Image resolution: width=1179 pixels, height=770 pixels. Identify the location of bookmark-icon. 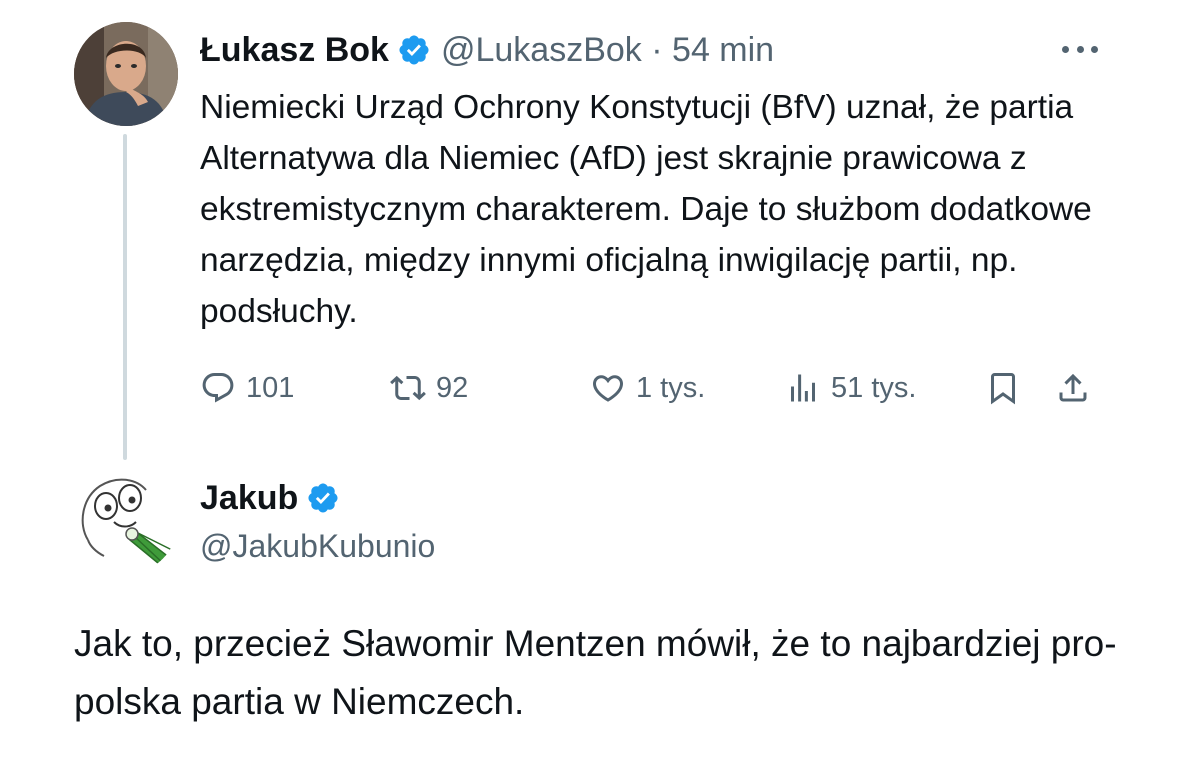
(1003, 389).